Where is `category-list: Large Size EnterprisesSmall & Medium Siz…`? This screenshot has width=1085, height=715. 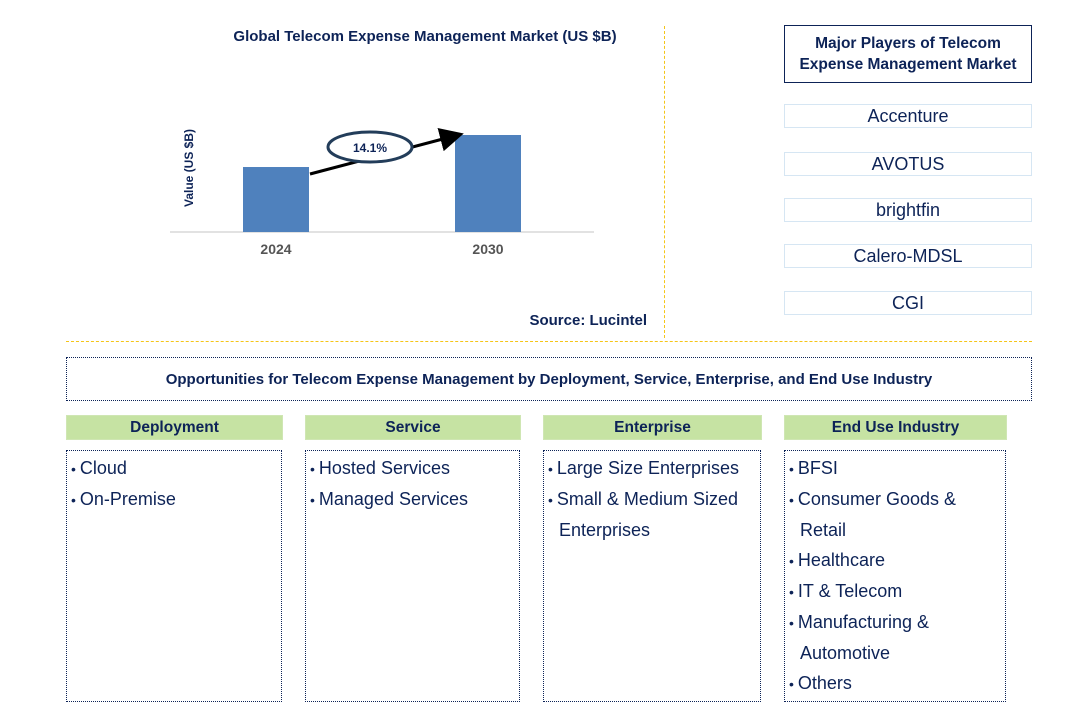 category-list: Large Size EnterprisesSmall & Medium Siz… is located at coordinates (652, 576).